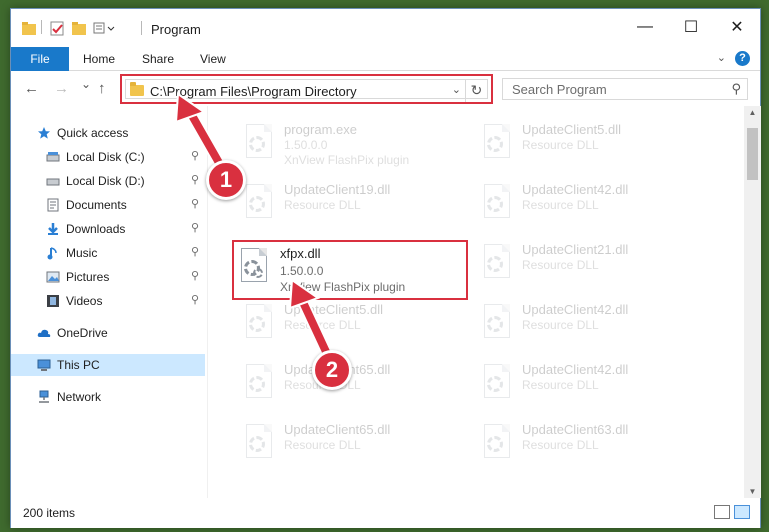 The height and width of the screenshot is (532, 769). What do you see at coordinates (722, 512) in the screenshot?
I see `details-view-icon` at bounding box center [722, 512].